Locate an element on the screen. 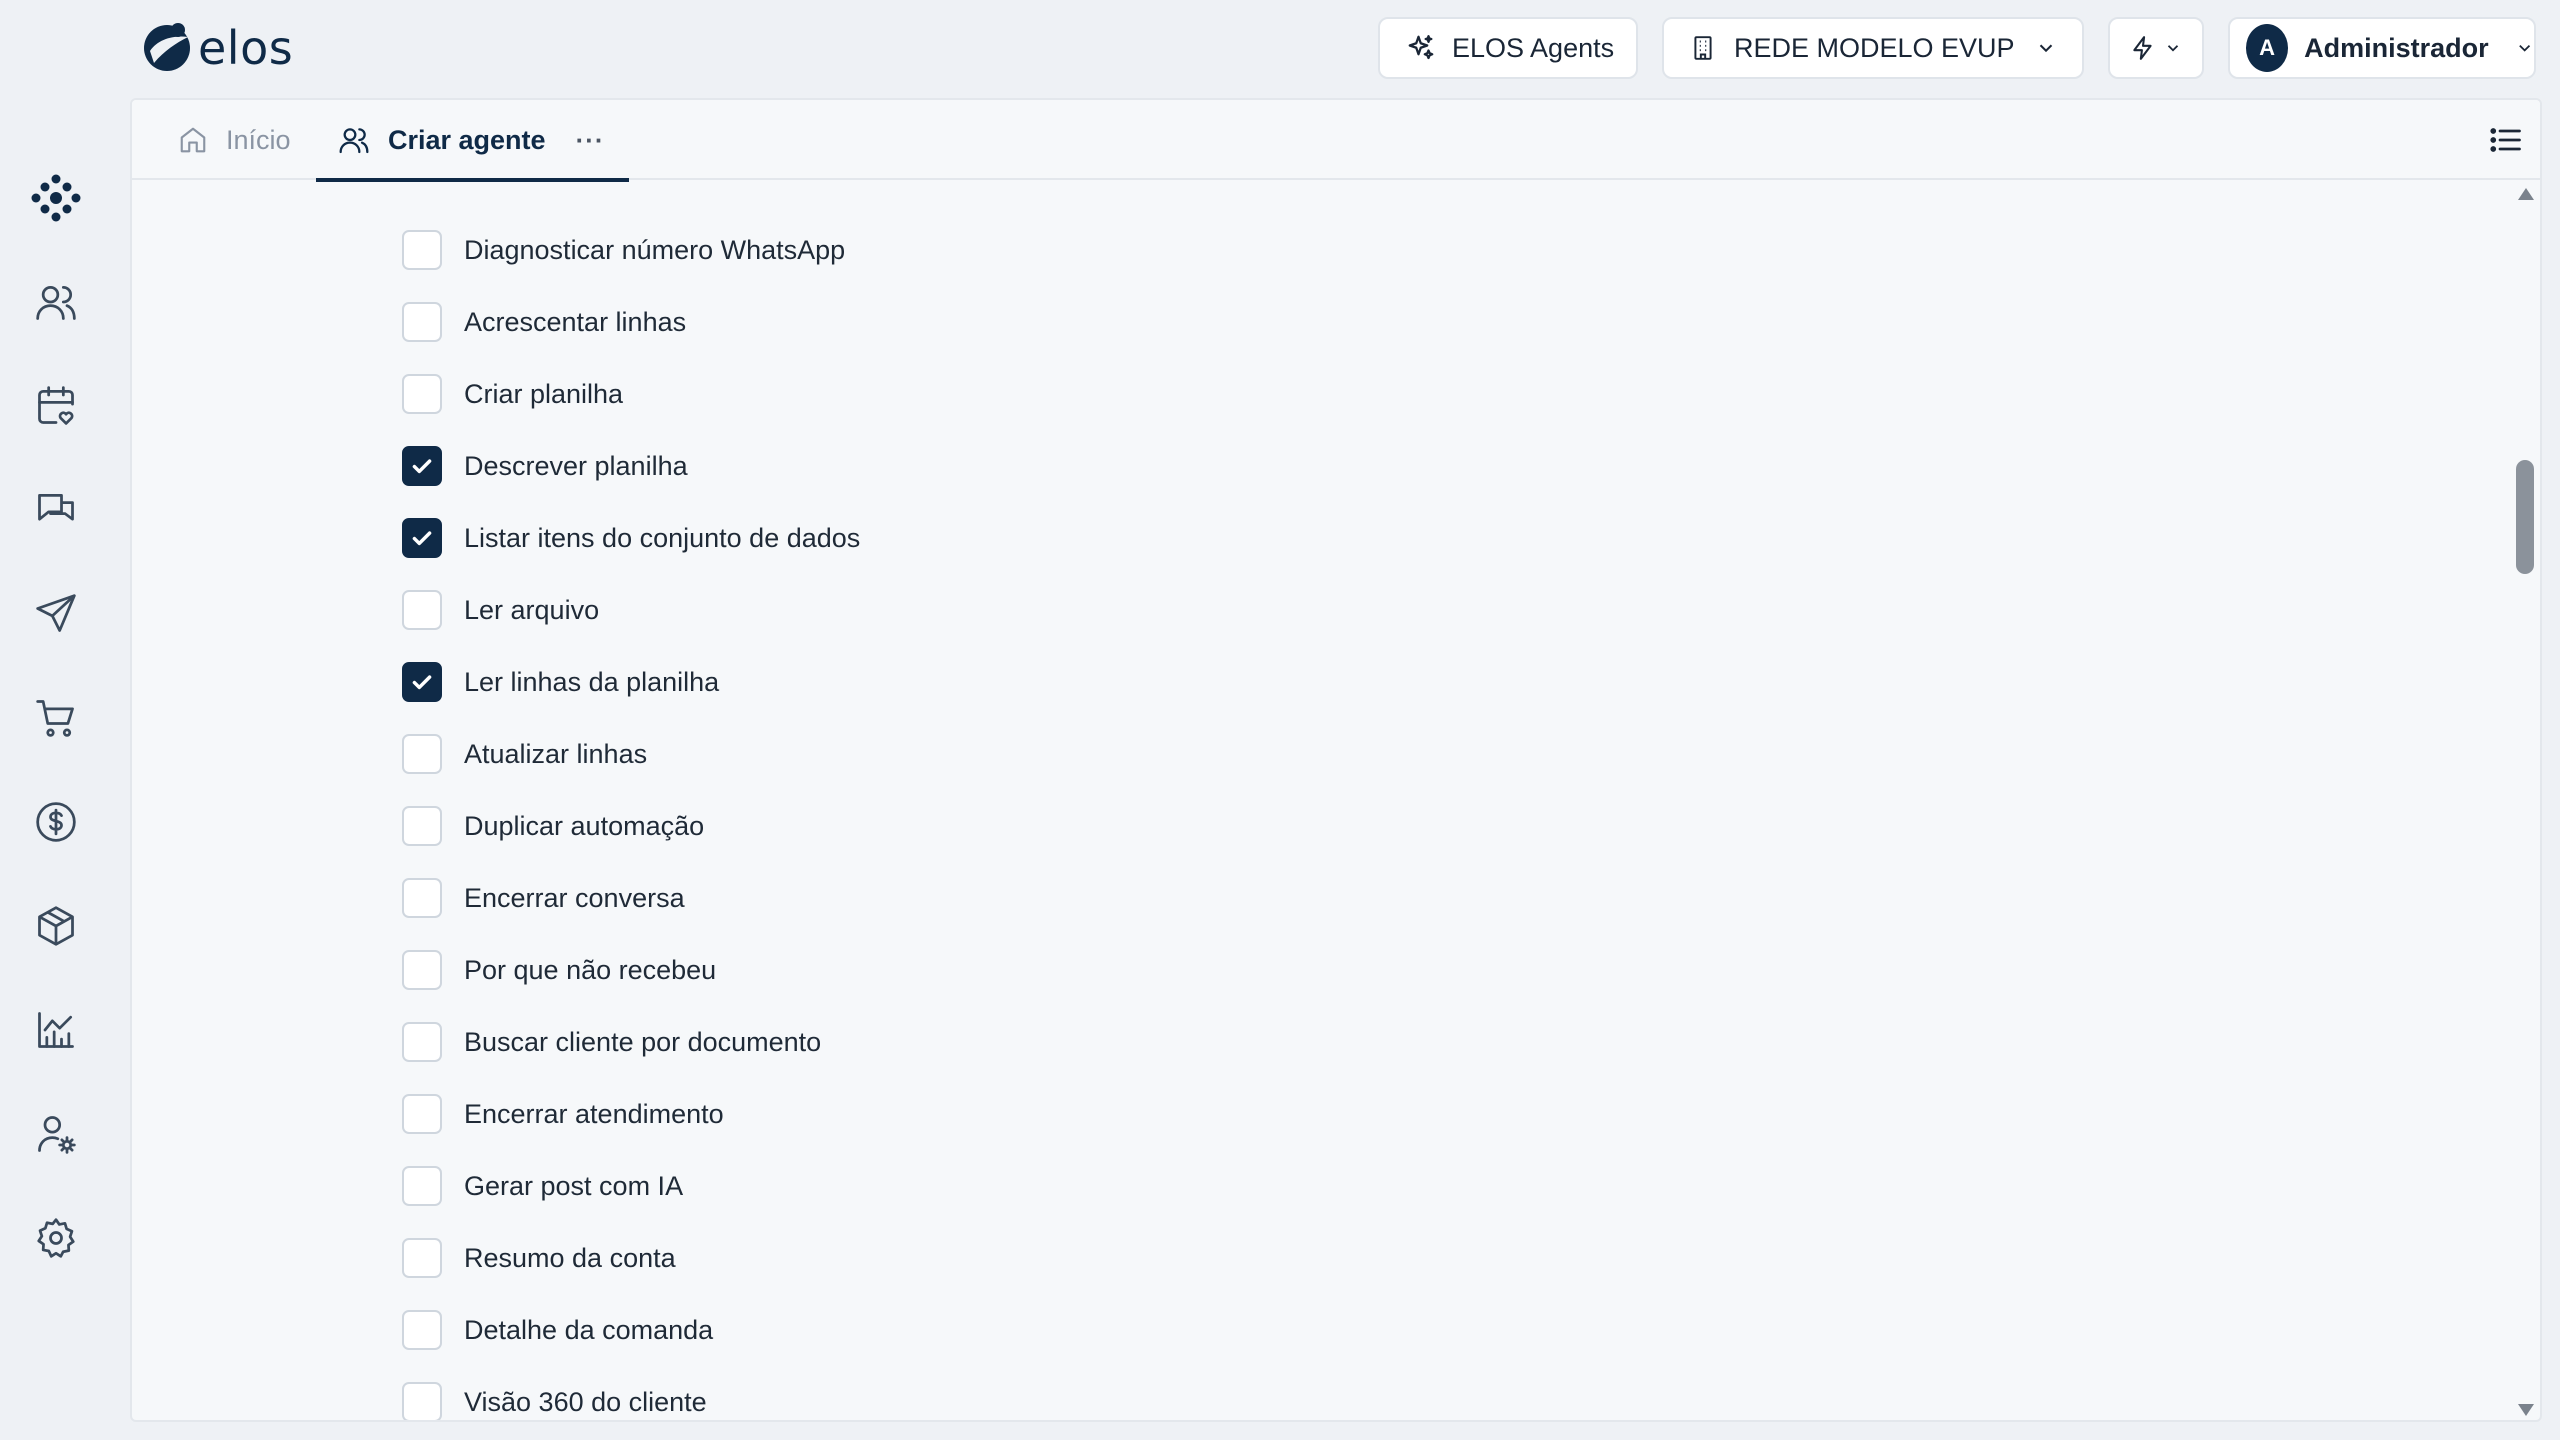 Image resolution: width=2560 pixels, height=1440 pixels. sidebar-item-user-admin is located at coordinates (56, 1134).